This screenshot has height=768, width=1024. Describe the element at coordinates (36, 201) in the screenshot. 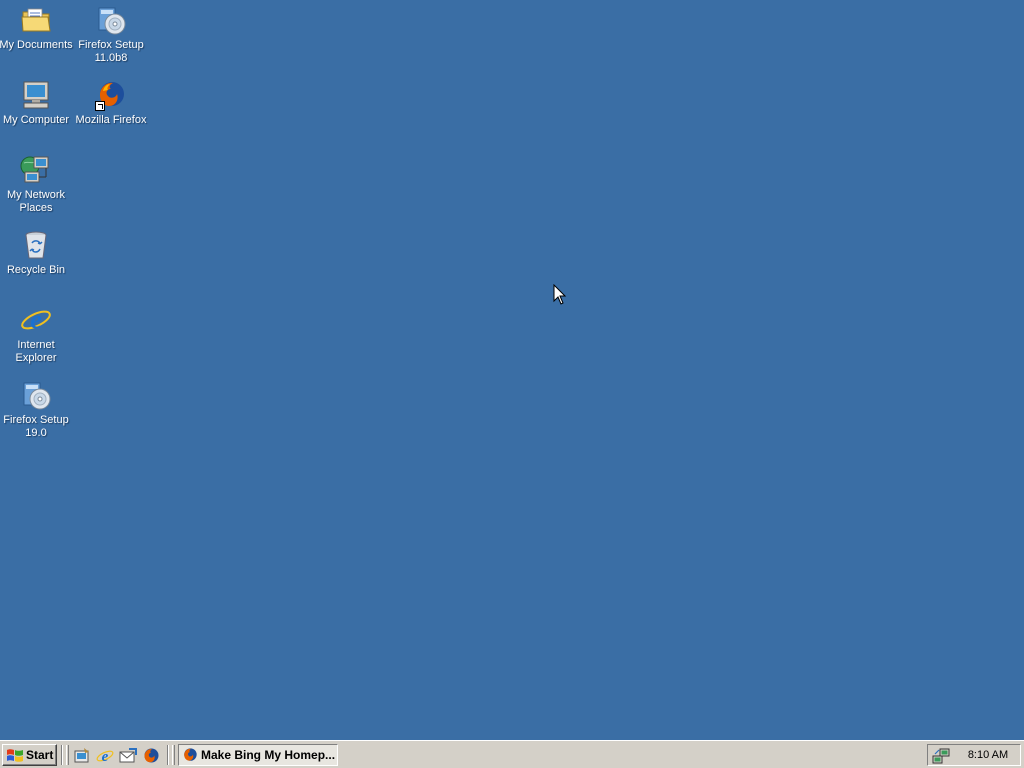

I see `desktop-icon-label: My Network Places` at that location.